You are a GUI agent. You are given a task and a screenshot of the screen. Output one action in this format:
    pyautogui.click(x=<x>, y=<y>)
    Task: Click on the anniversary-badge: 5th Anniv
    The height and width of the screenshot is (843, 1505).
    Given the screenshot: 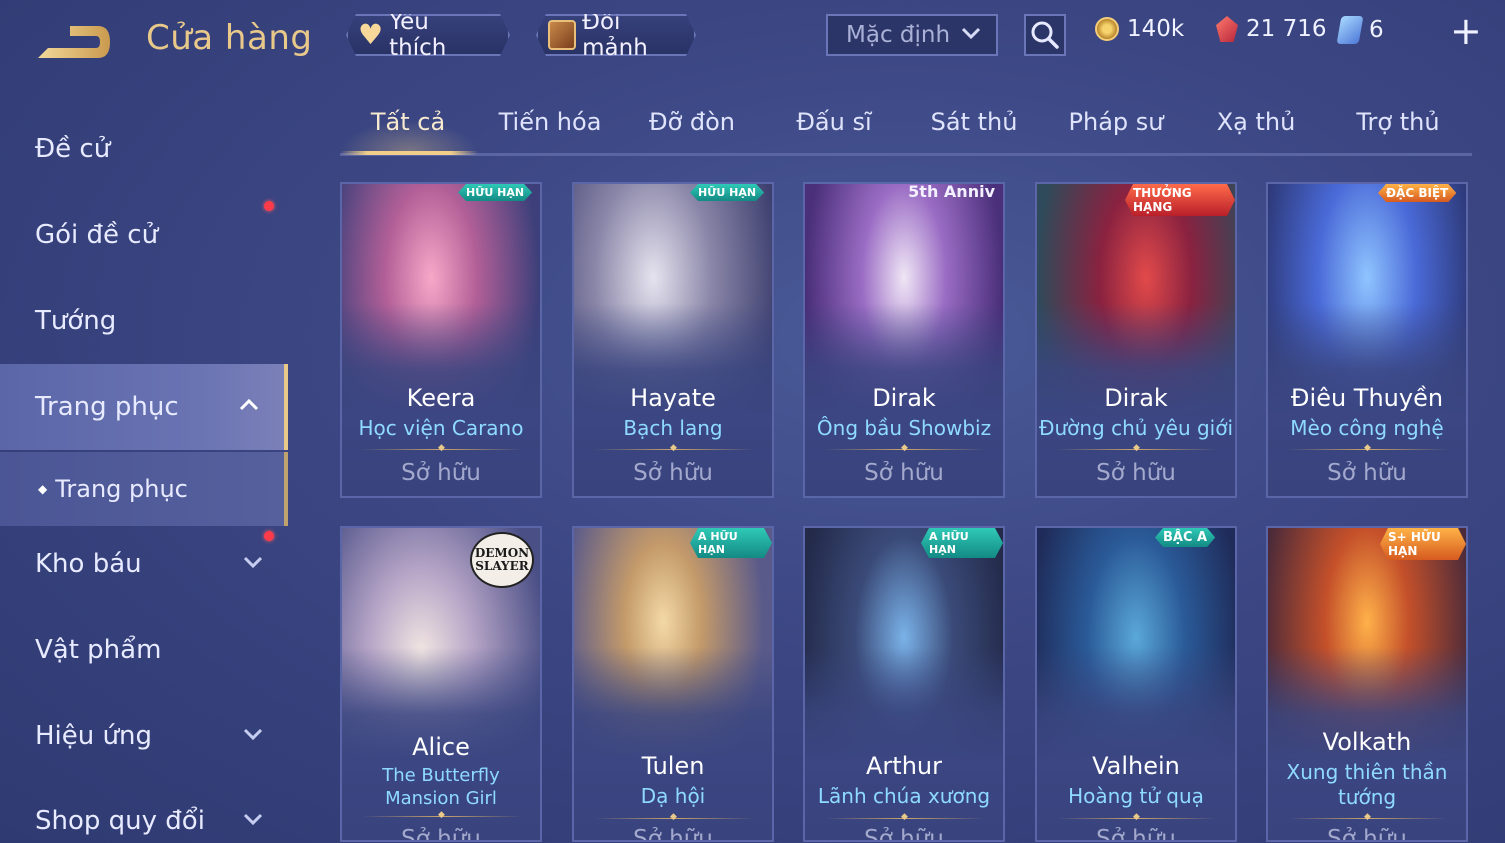 What is the action you would take?
    pyautogui.click(x=951, y=191)
    